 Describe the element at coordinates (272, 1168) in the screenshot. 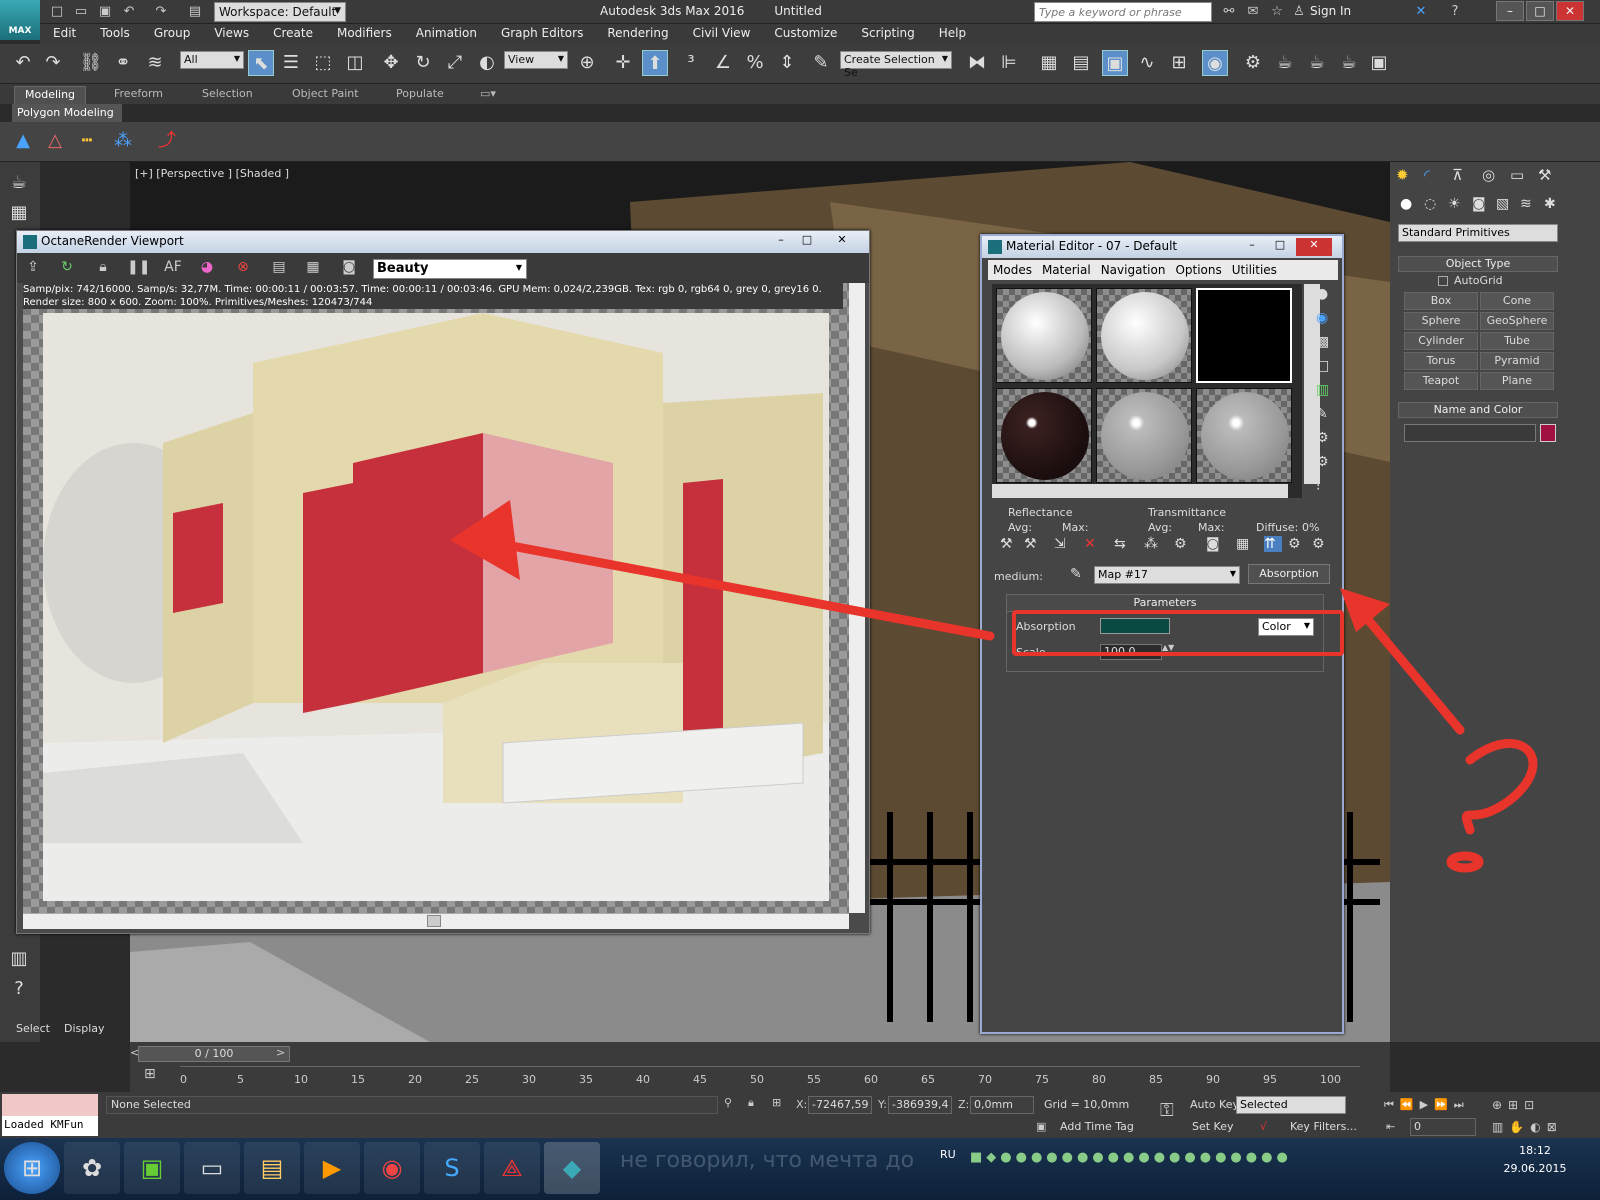

I see `explorer-icon: ▤` at that location.